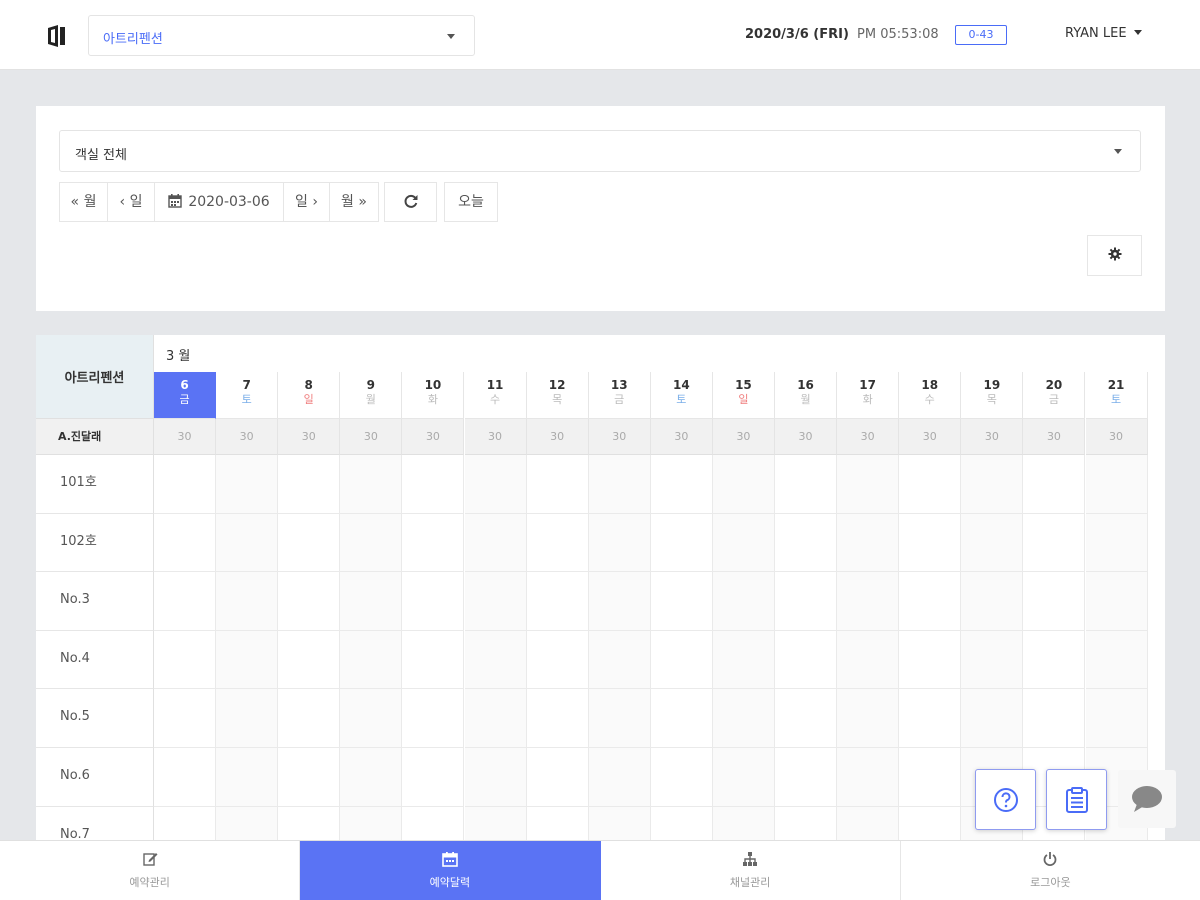  Describe the element at coordinates (1050, 870) in the screenshot. I see `nav-item-power: 로그아웃` at that location.